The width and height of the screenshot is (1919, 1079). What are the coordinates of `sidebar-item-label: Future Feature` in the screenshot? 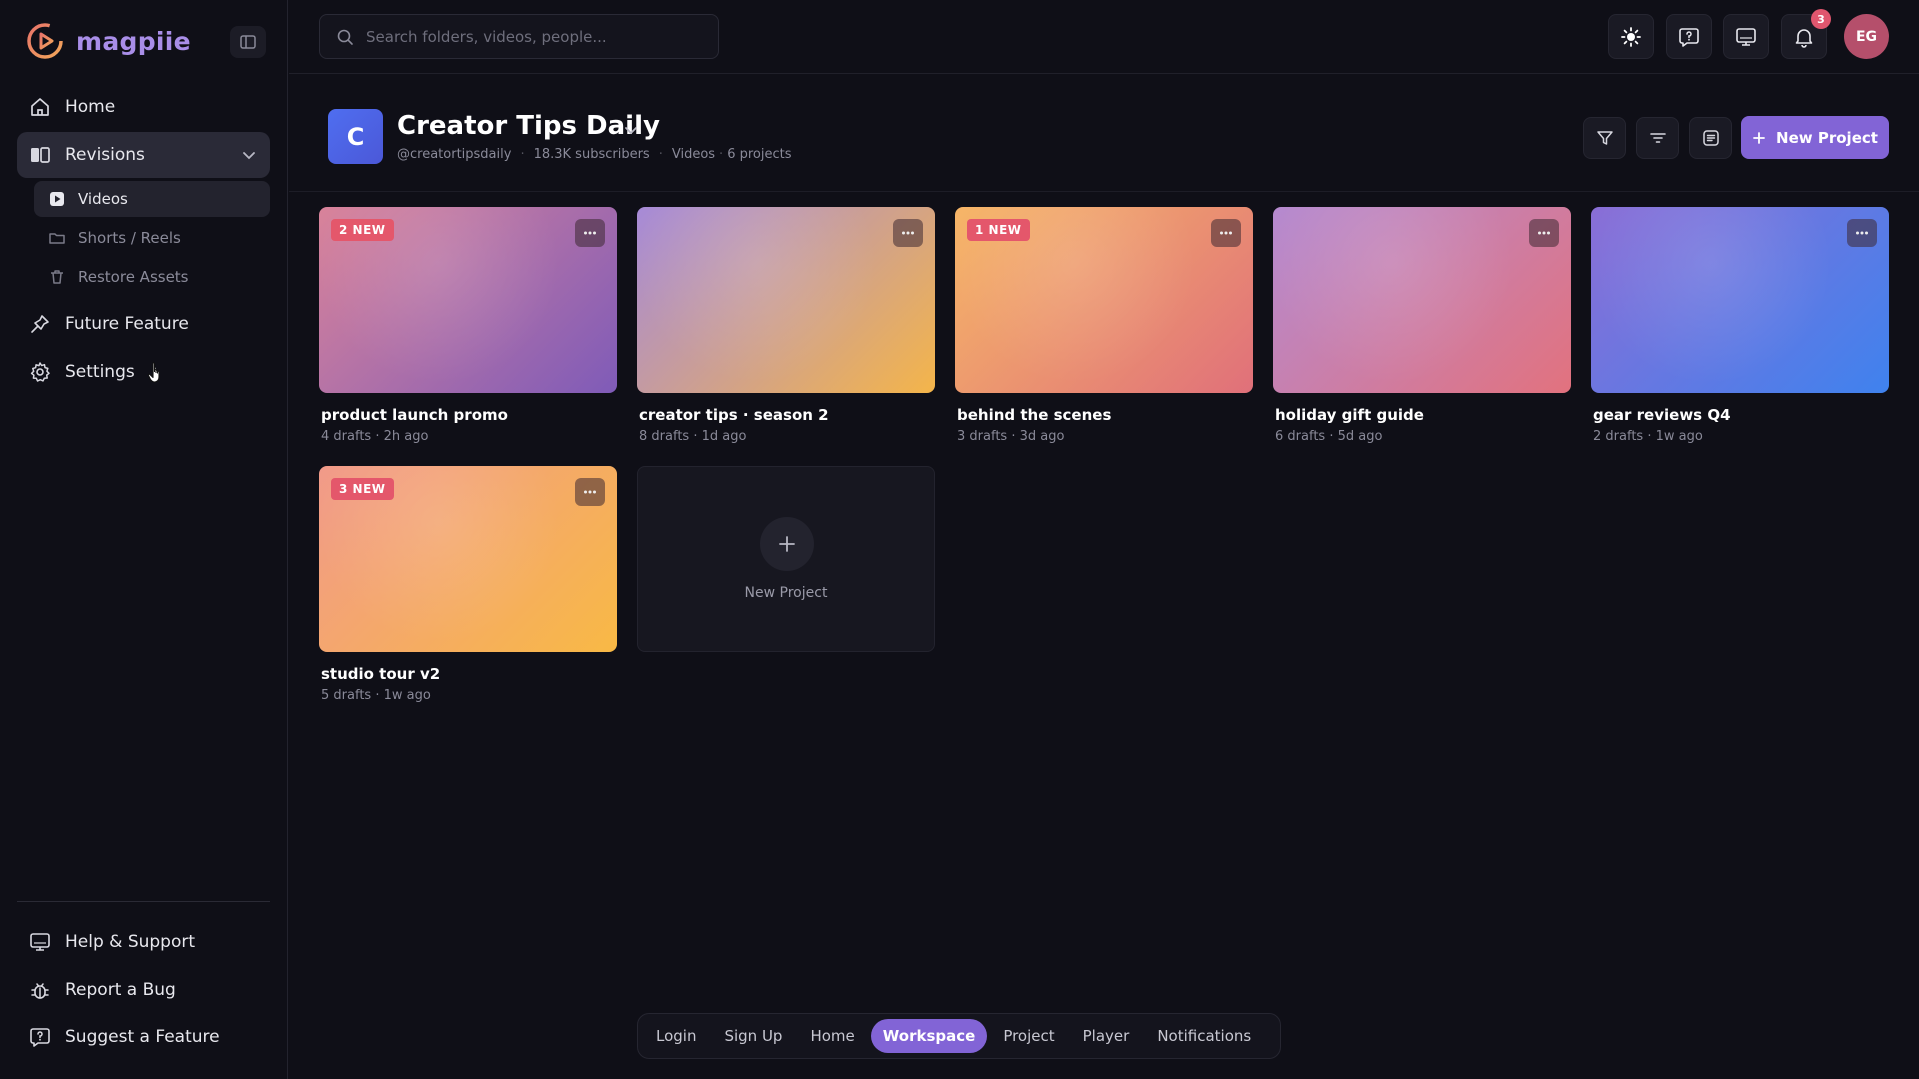 It's located at (127, 324).